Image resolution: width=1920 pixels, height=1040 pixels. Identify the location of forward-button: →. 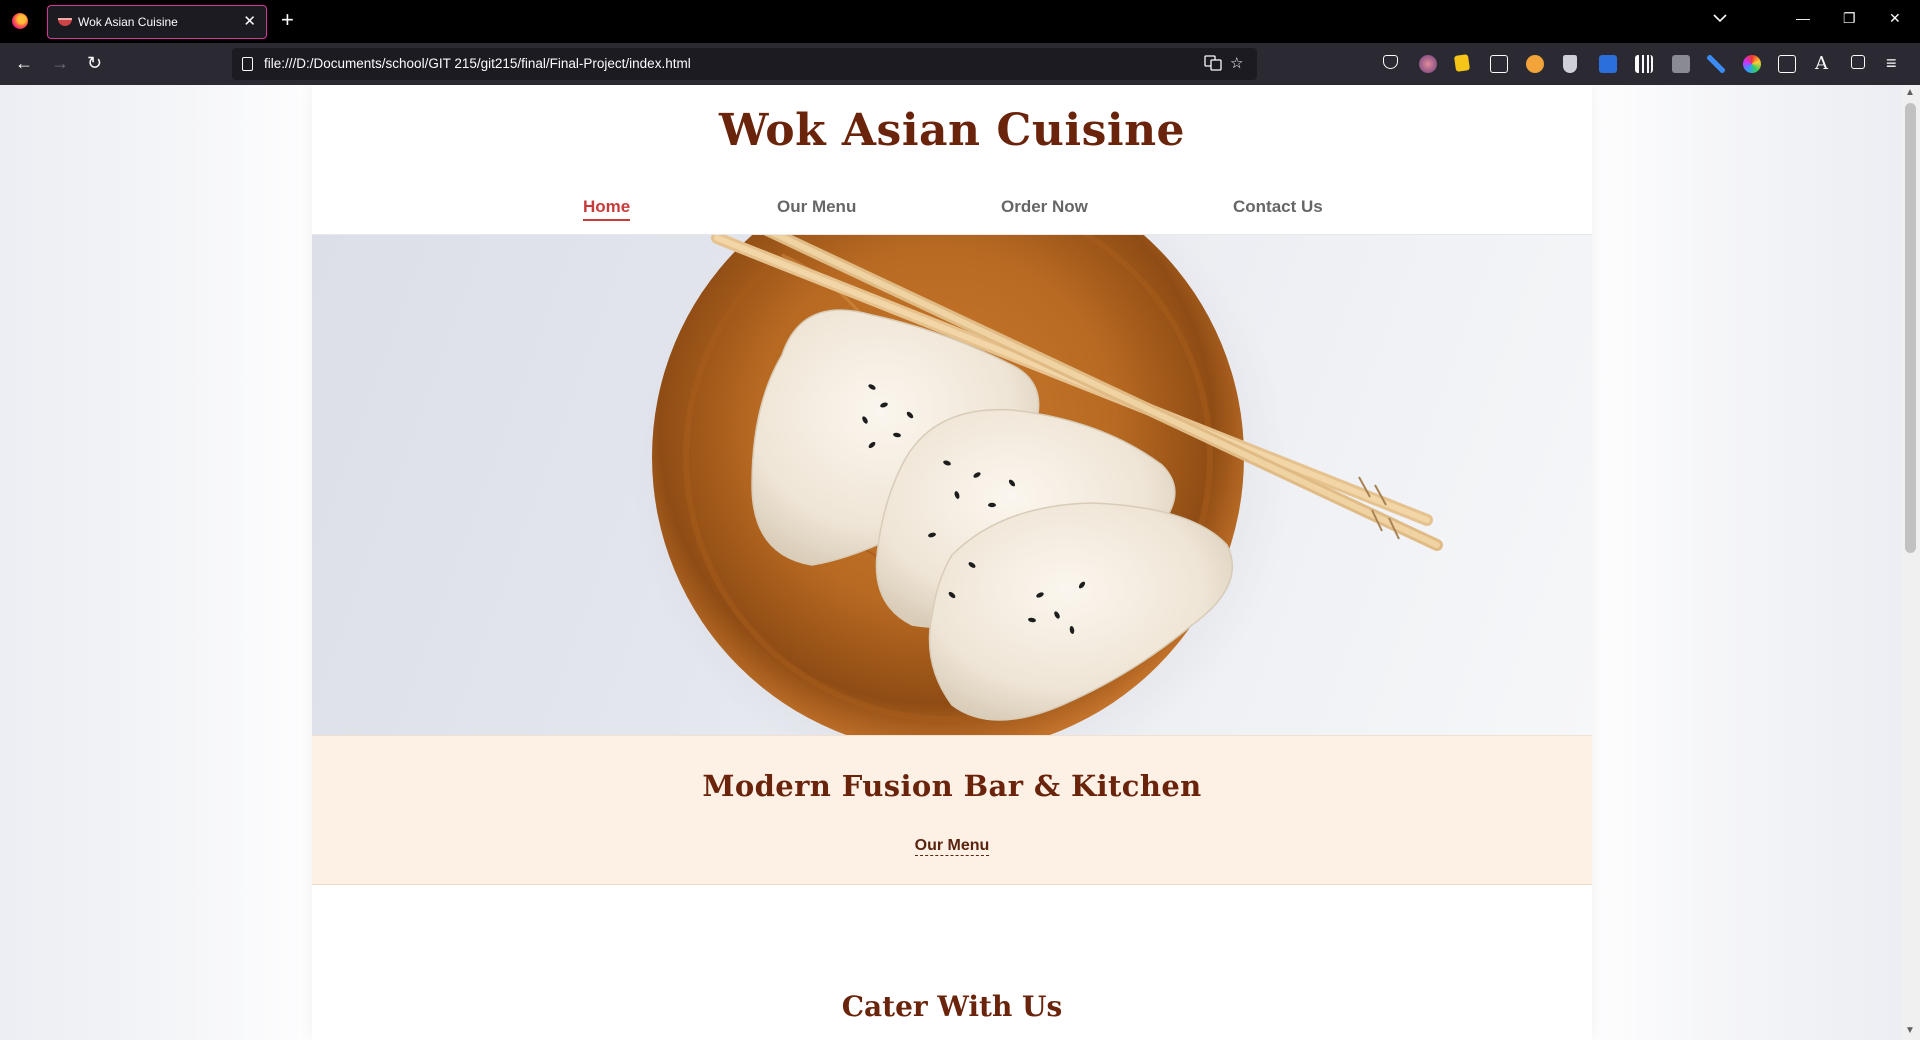
(60, 63).